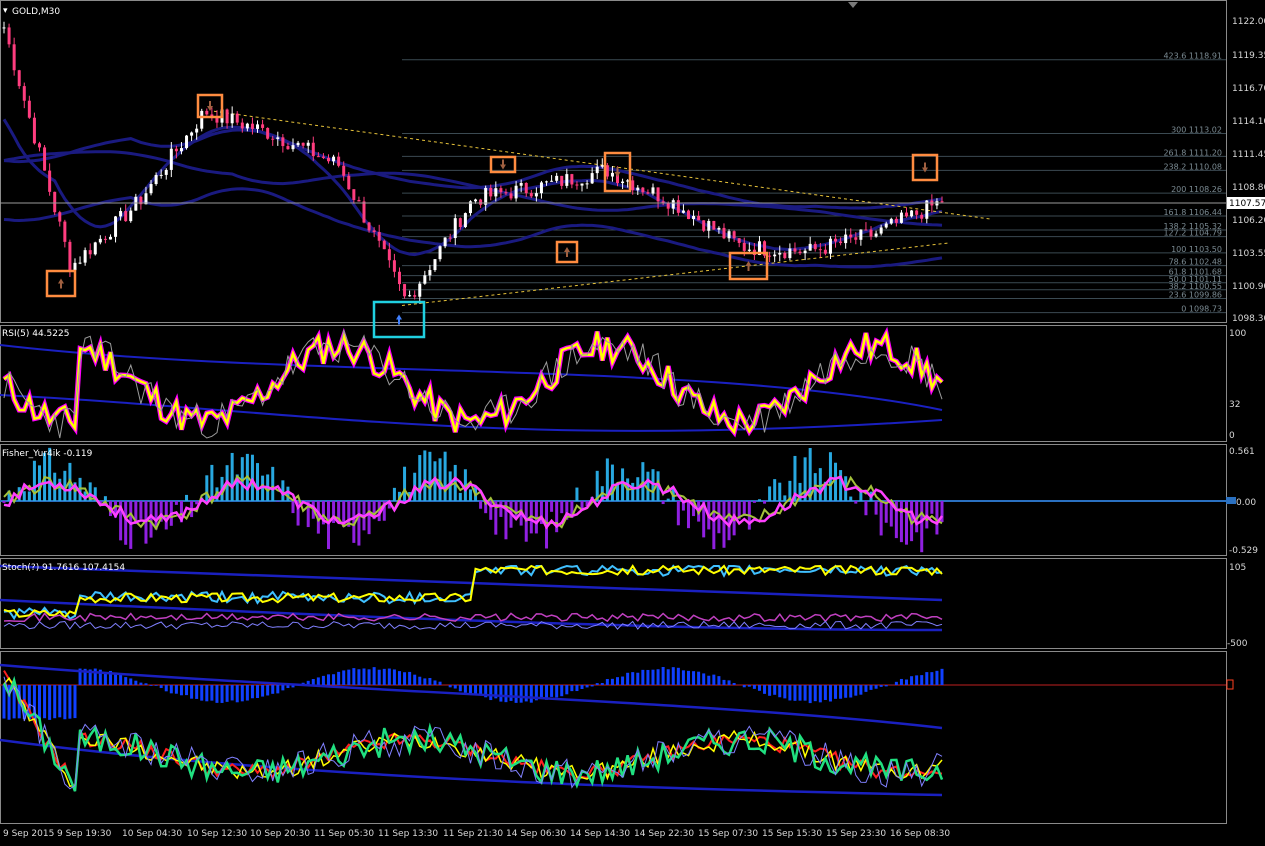 The height and width of the screenshot is (846, 1265). Describe the element at coordinates (728, 834) in the screenshot. I see `time-tick: 15 Sep 07:30` at that location.